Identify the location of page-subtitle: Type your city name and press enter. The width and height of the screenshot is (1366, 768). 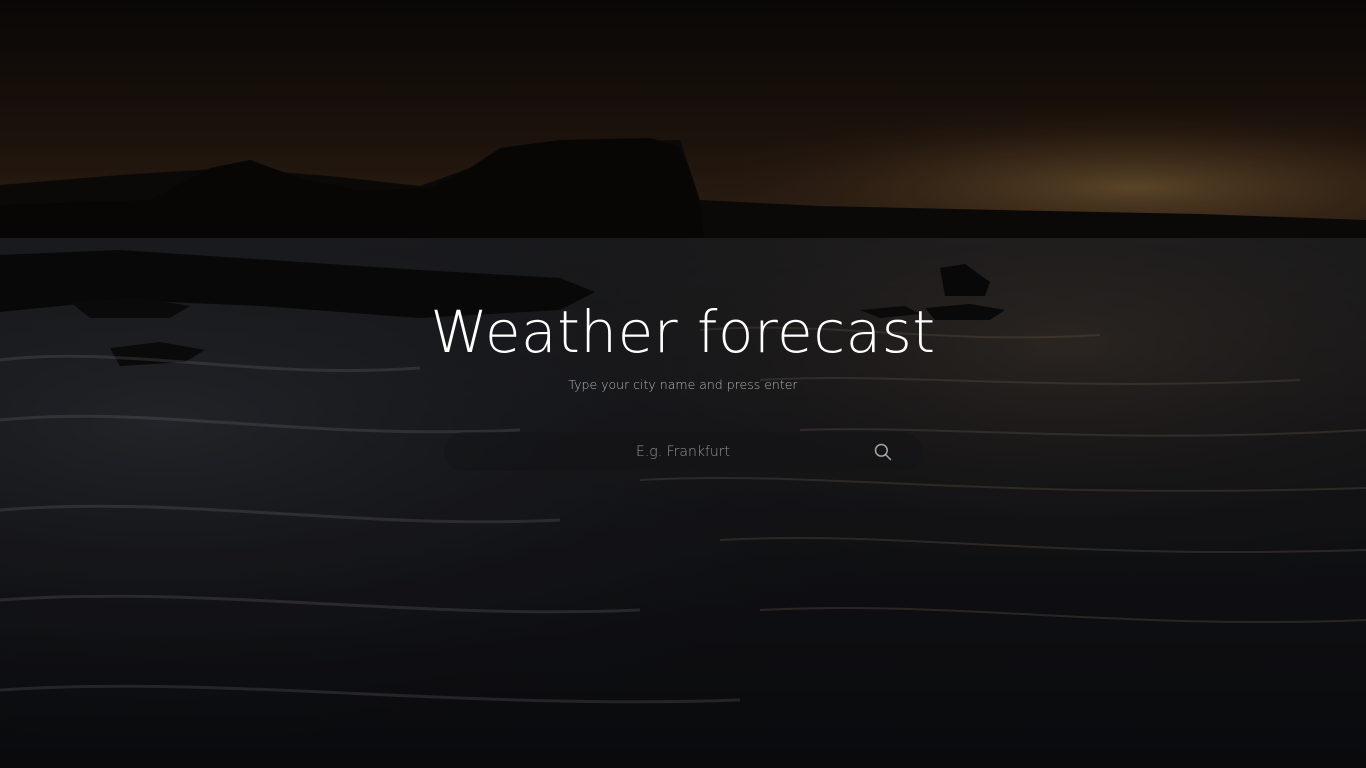
(683, 384).